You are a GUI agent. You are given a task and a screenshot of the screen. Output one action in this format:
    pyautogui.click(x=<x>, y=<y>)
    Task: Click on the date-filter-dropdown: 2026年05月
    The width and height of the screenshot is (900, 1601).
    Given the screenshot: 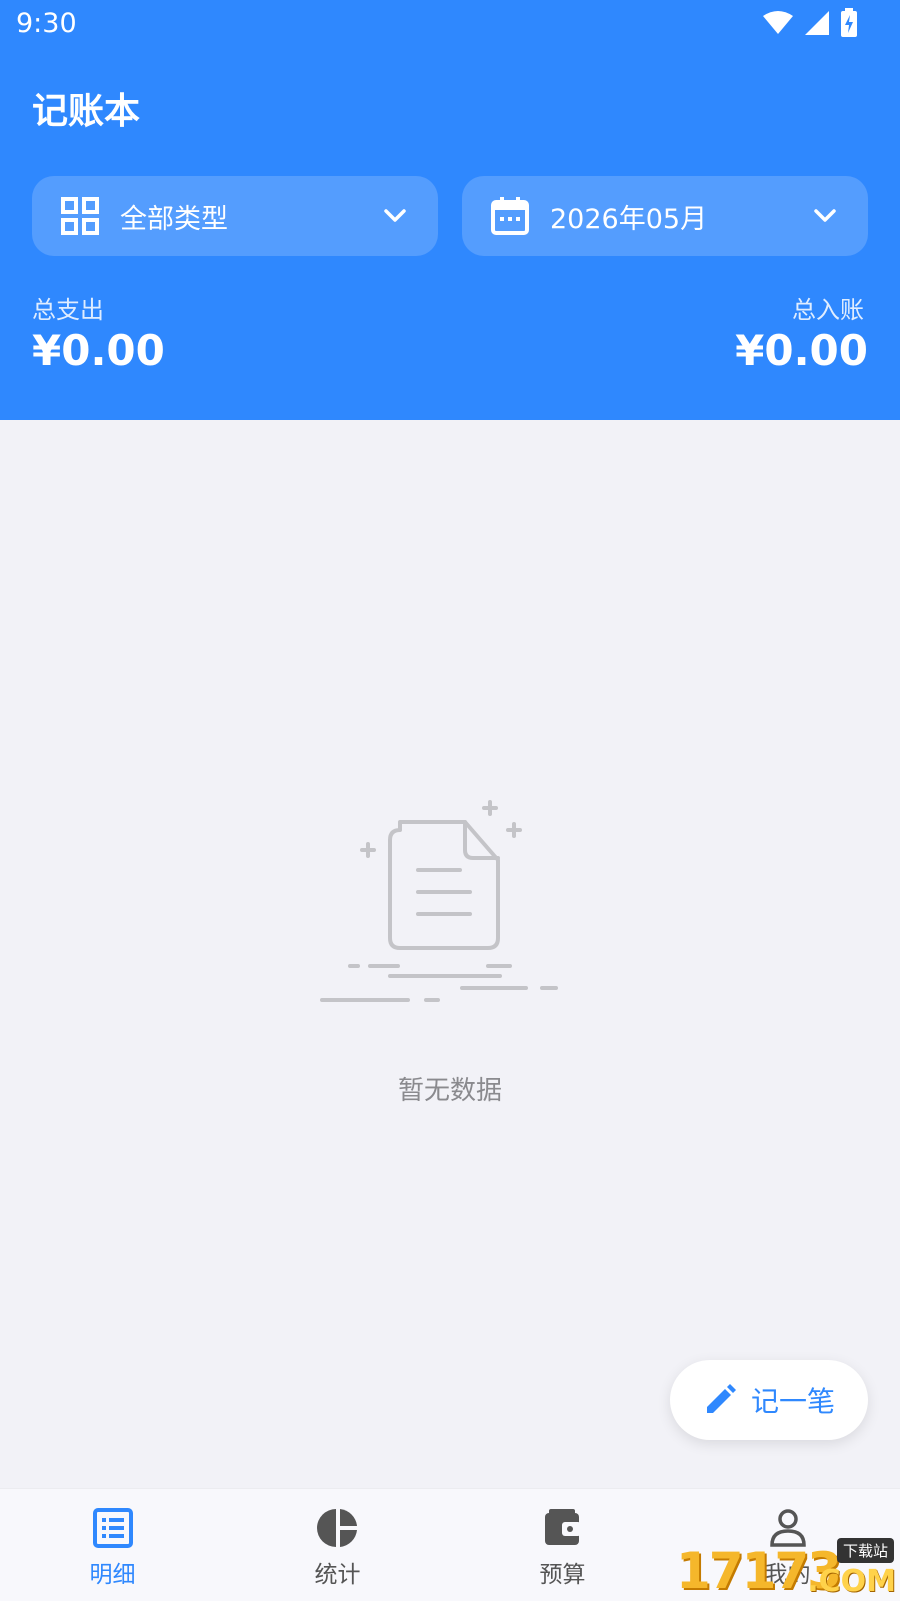 What is the action you would take?
    pyautogui.click(x=665, y=216)
    